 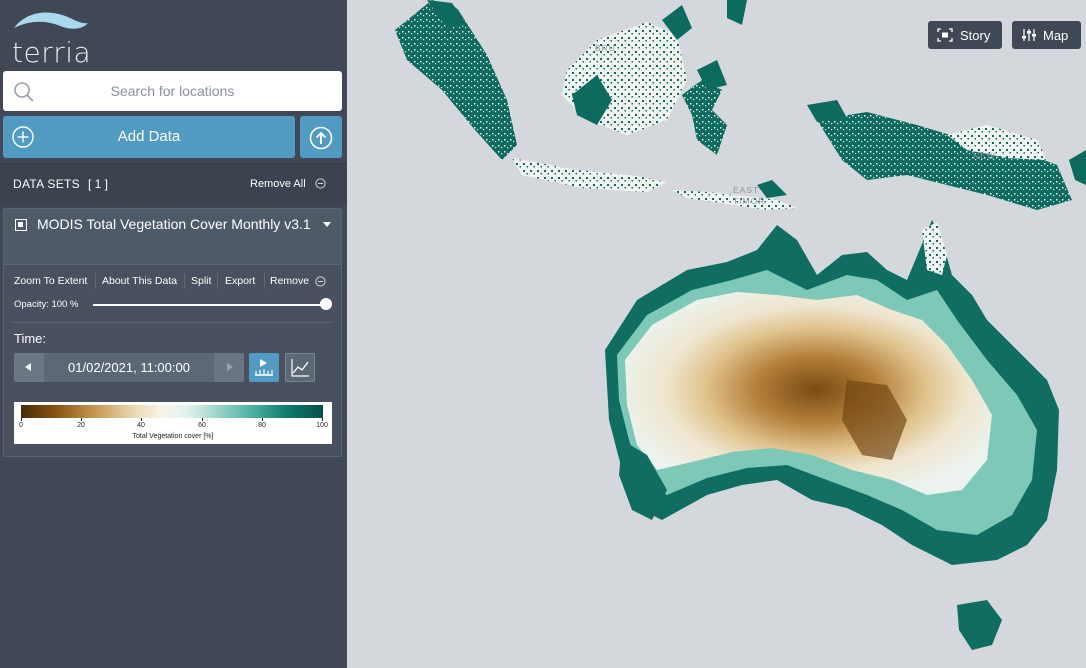 I want to click on remove-button: Remove, so click(x=289, y=281).